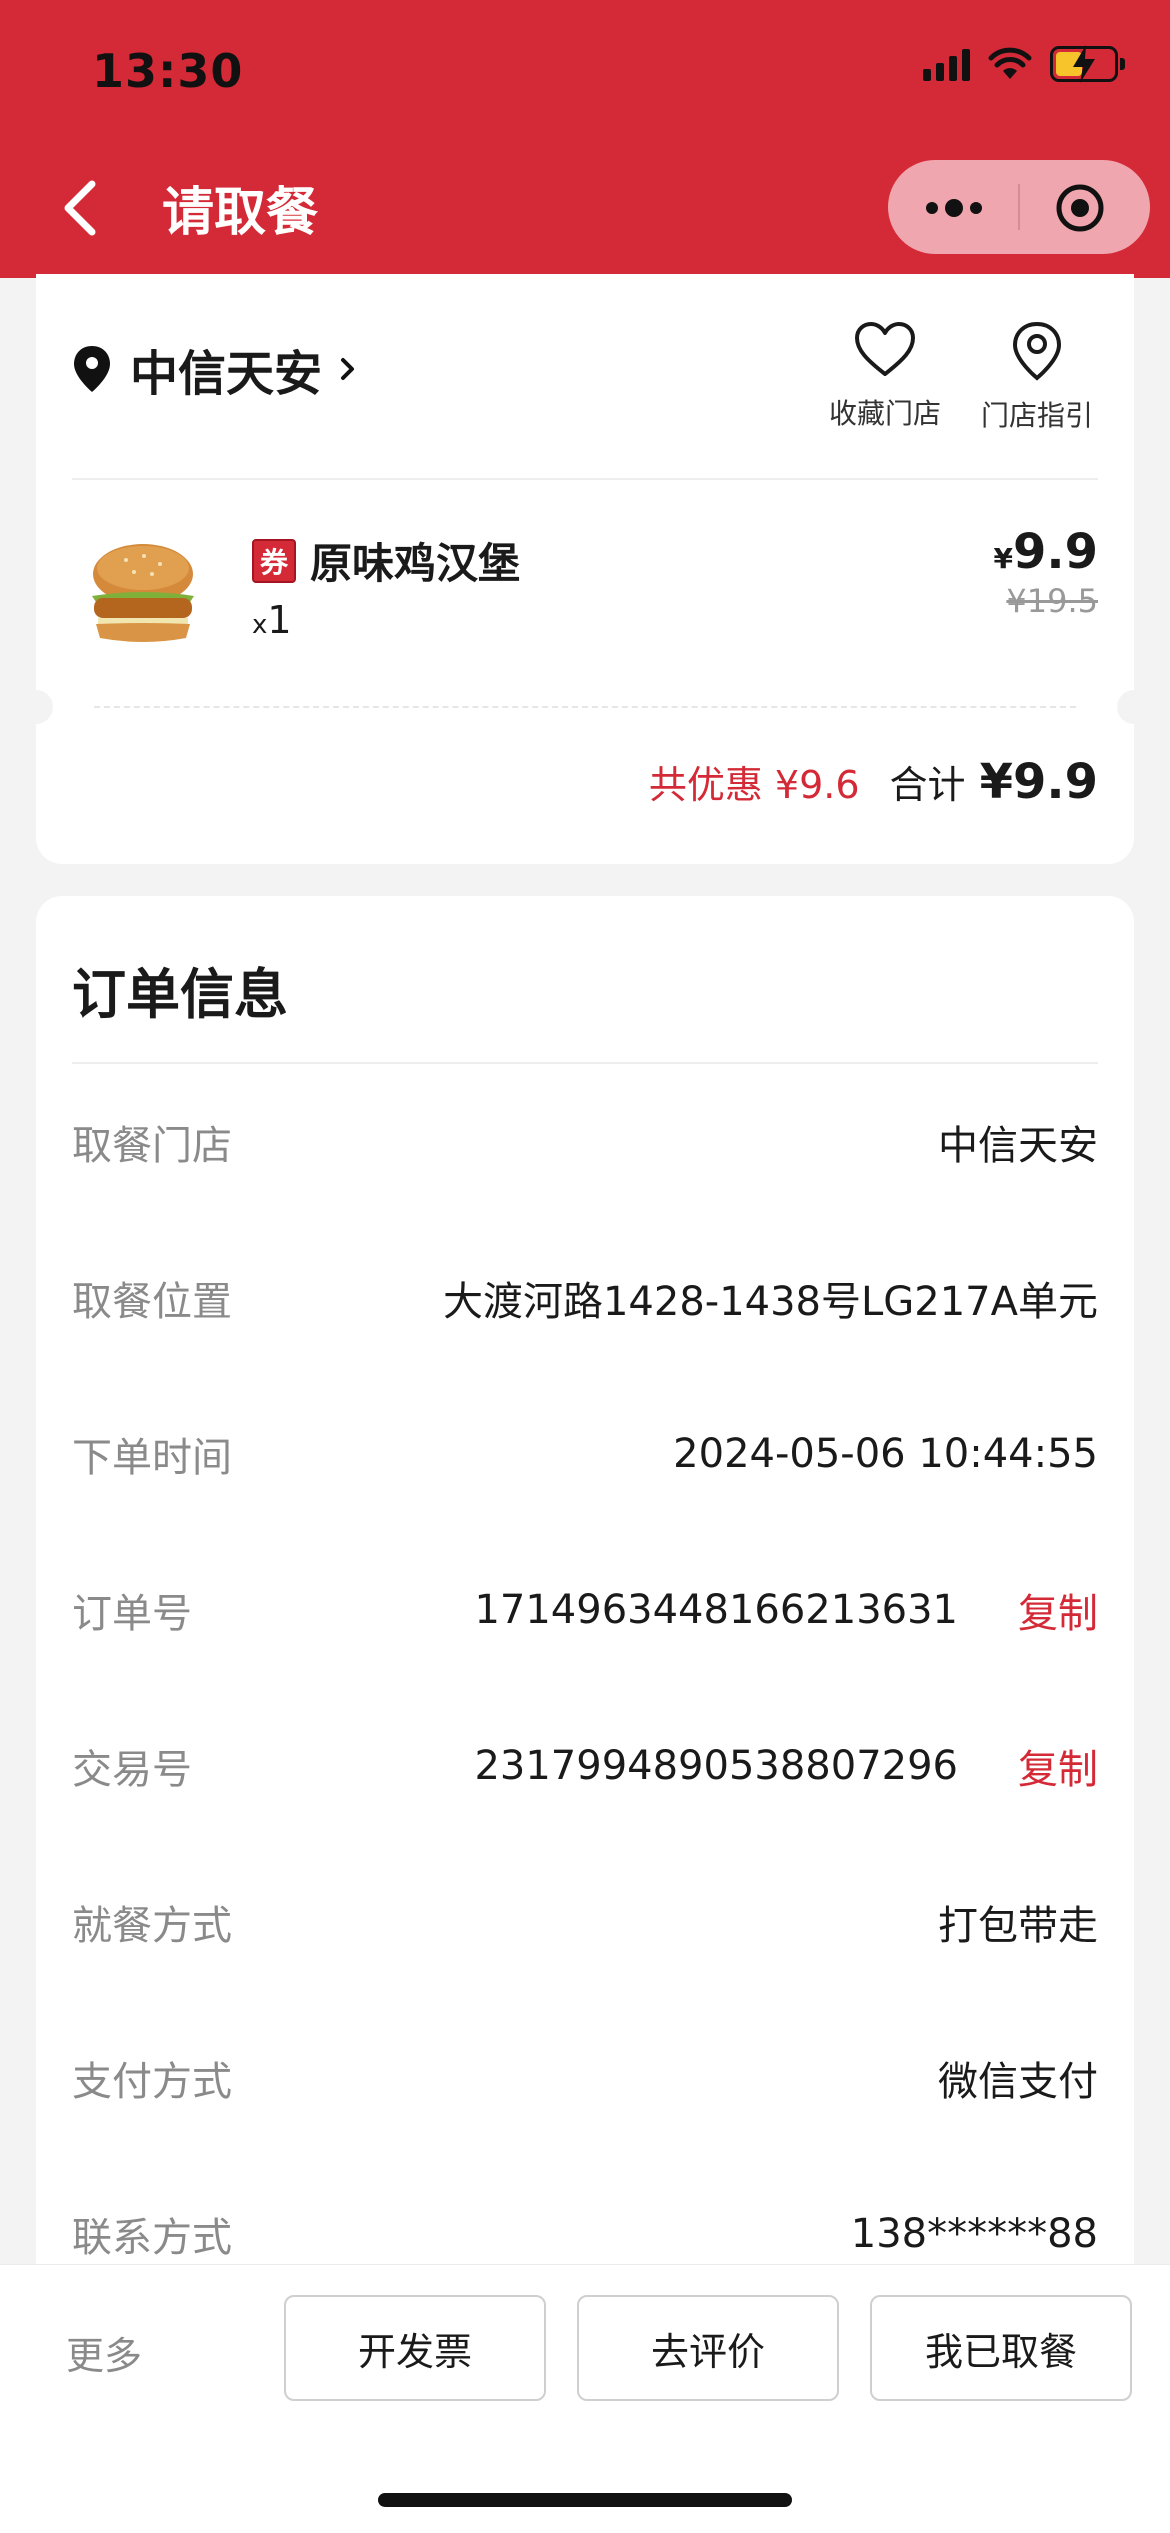 The width and height of the screenshot is (1170, 2533). Describe the element at coordinates (1080, 208) in the screenshot. I see `close-miniprogram-icon` at that location.